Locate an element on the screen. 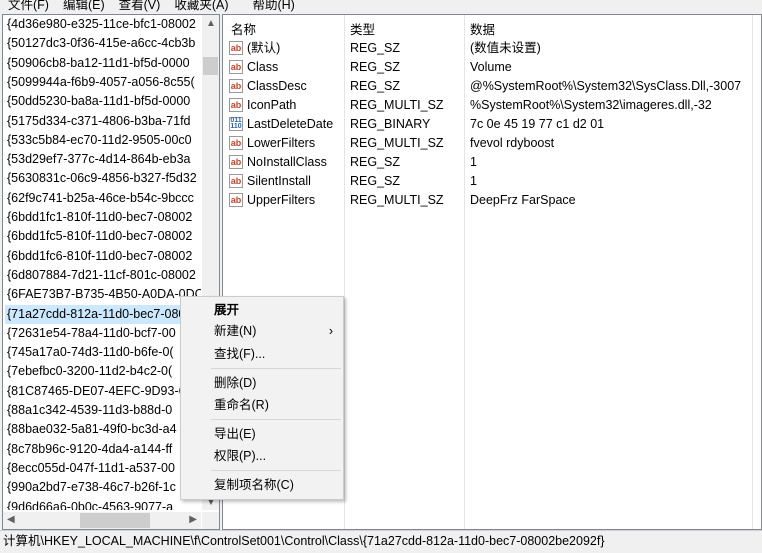 This screenshot has height=553, width=762. value-name: SilentInstall is located at coordinates (279, 181).